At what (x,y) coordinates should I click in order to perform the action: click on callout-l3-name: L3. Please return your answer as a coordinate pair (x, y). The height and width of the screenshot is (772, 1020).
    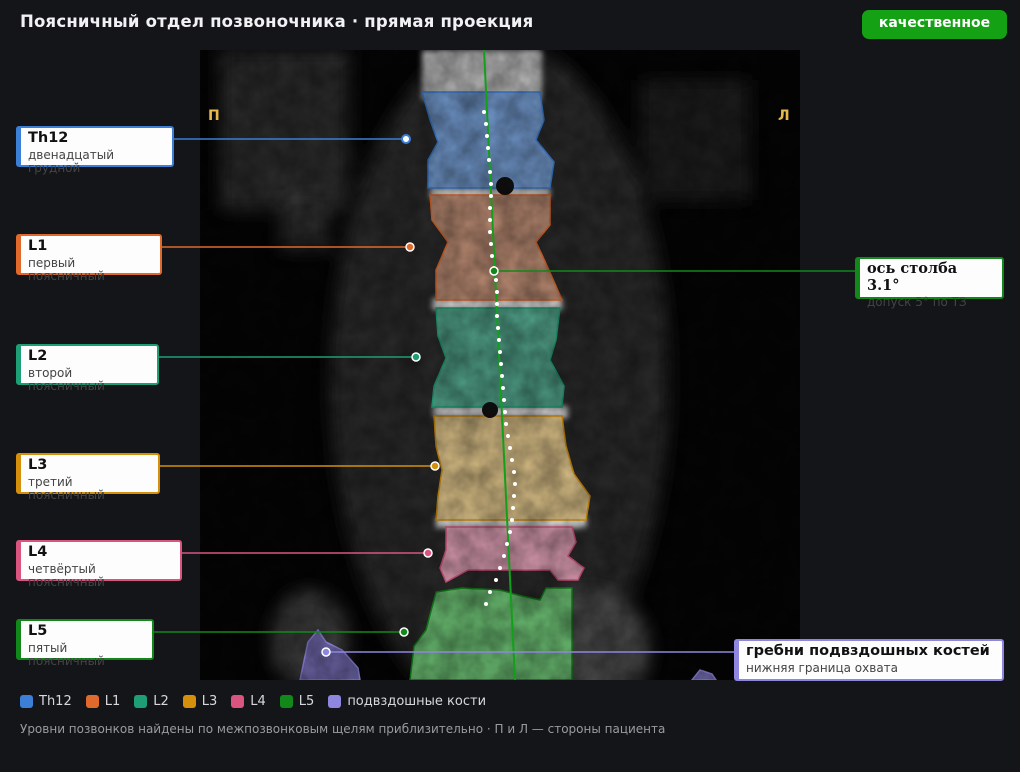
    Looking at the image, I should click on (38, 465).